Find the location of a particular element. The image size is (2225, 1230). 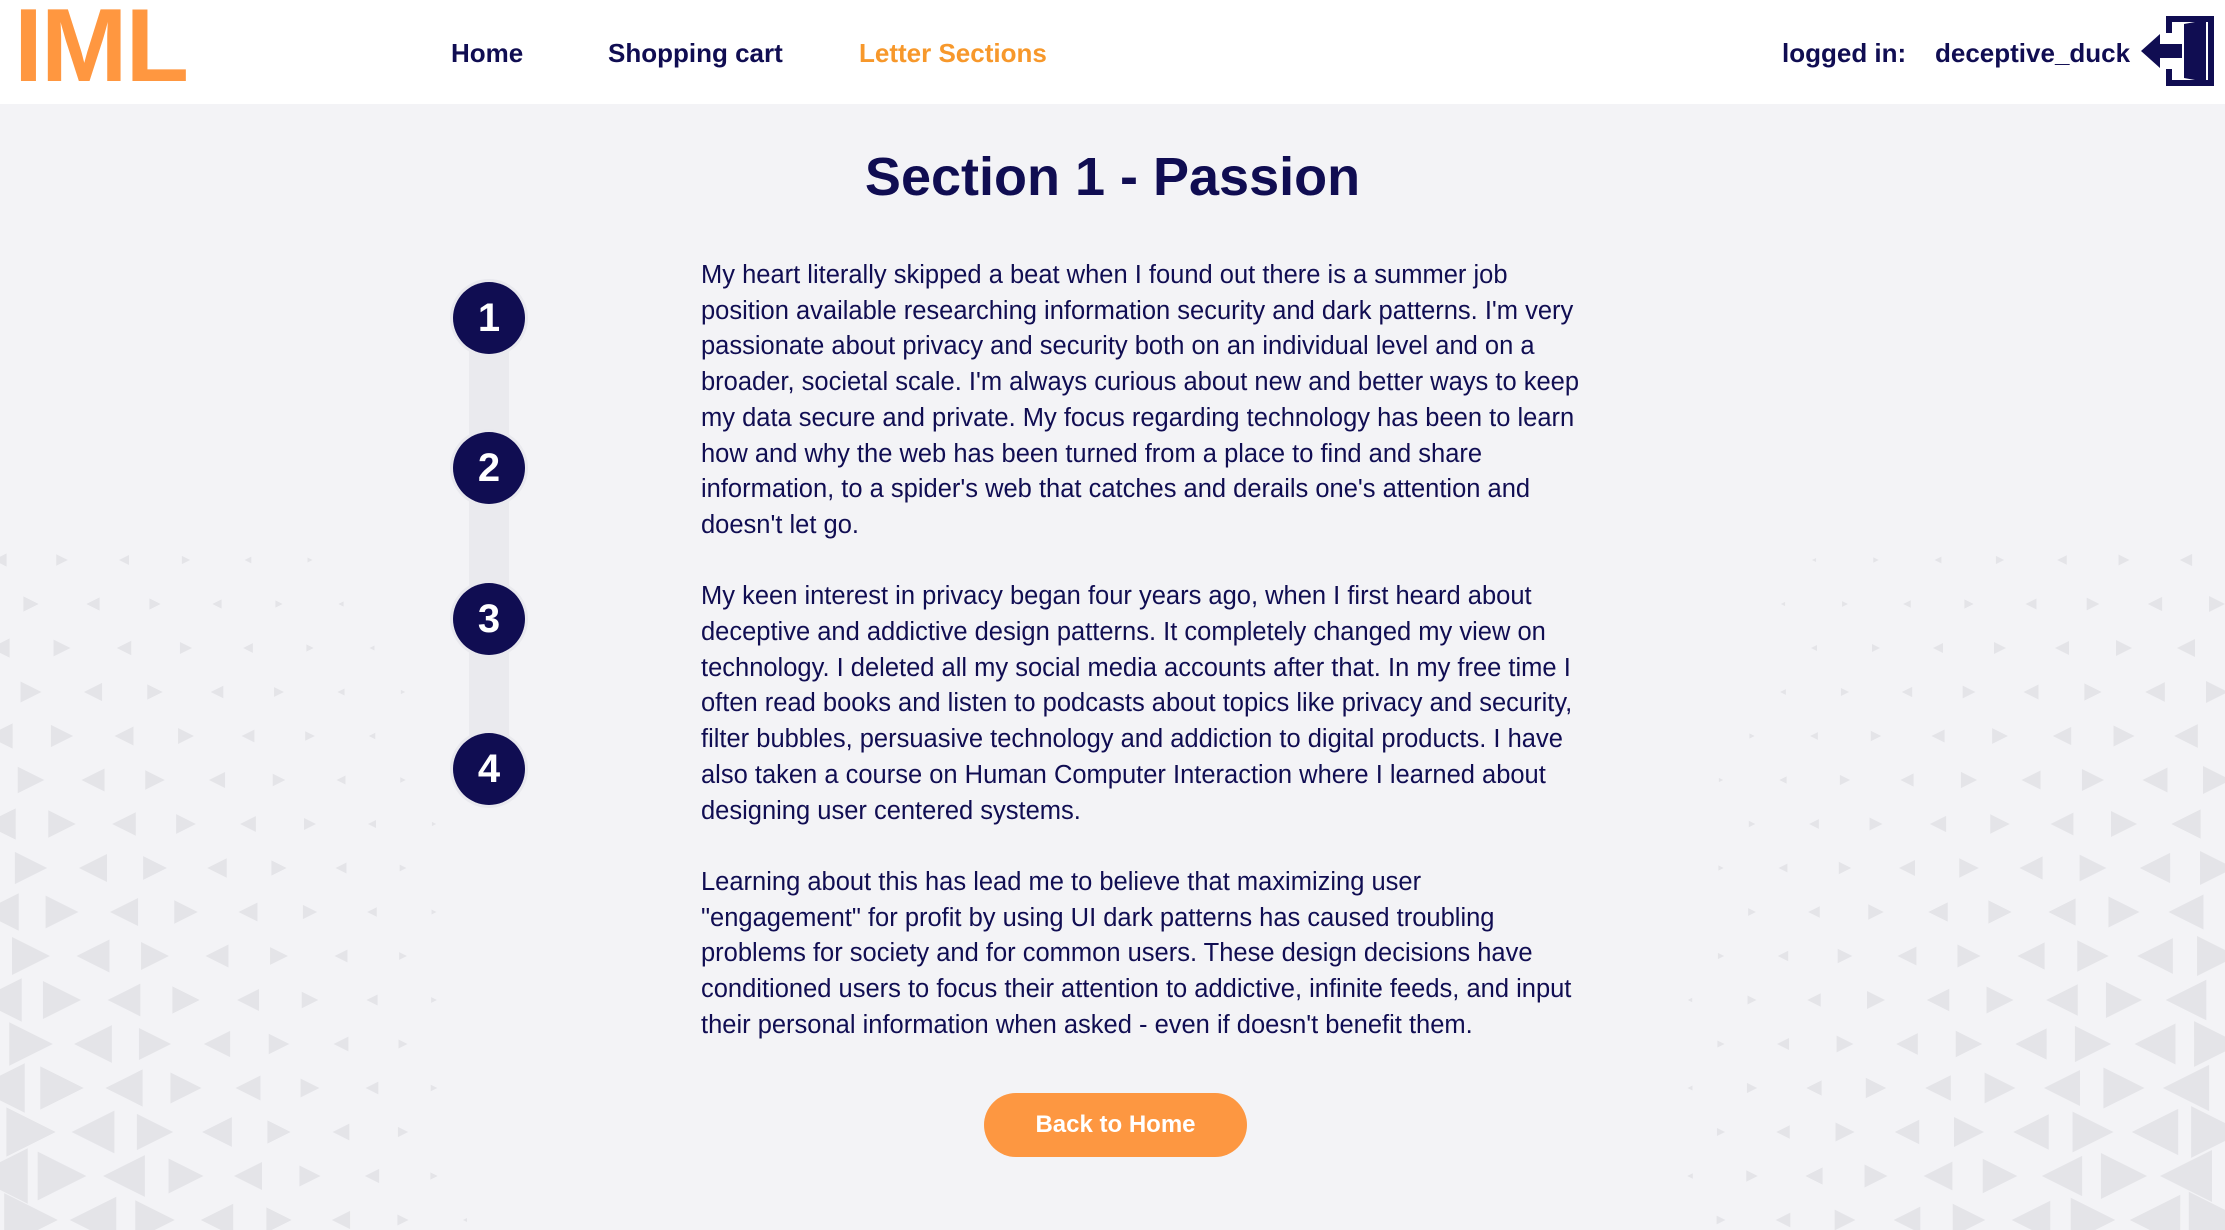

step-2: 2 is located at coordinates (489, 468).